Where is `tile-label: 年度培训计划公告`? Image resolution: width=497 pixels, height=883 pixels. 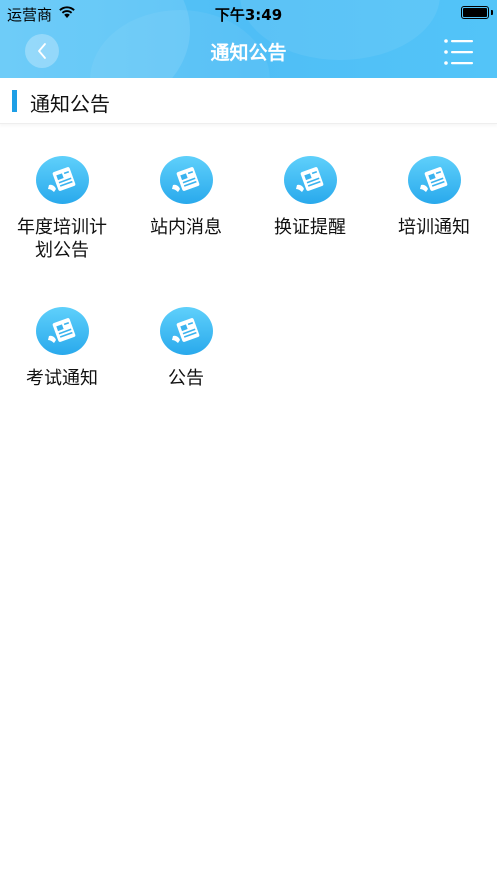
tile-label: 年度培训计划公告 is located at coordinates (62, 239).